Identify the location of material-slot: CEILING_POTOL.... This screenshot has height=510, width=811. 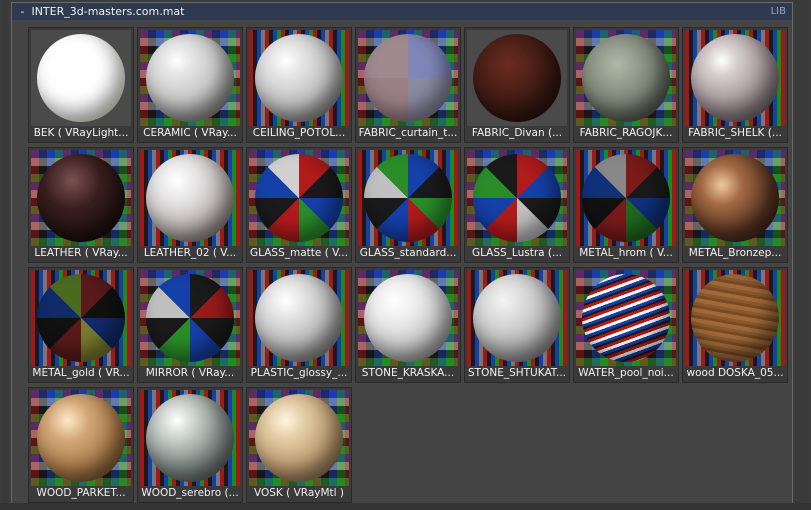
(299, 85).